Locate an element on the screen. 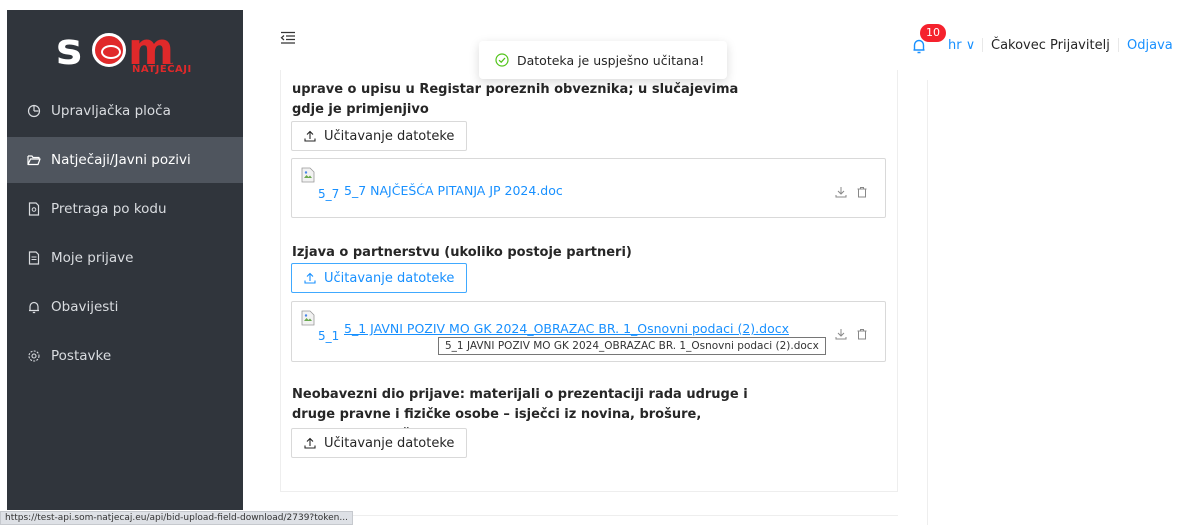 Image resolution: width=1197 pixels, height=525 pixels. sidebar-item-label: Postavke is located at coordinates (81, 356).